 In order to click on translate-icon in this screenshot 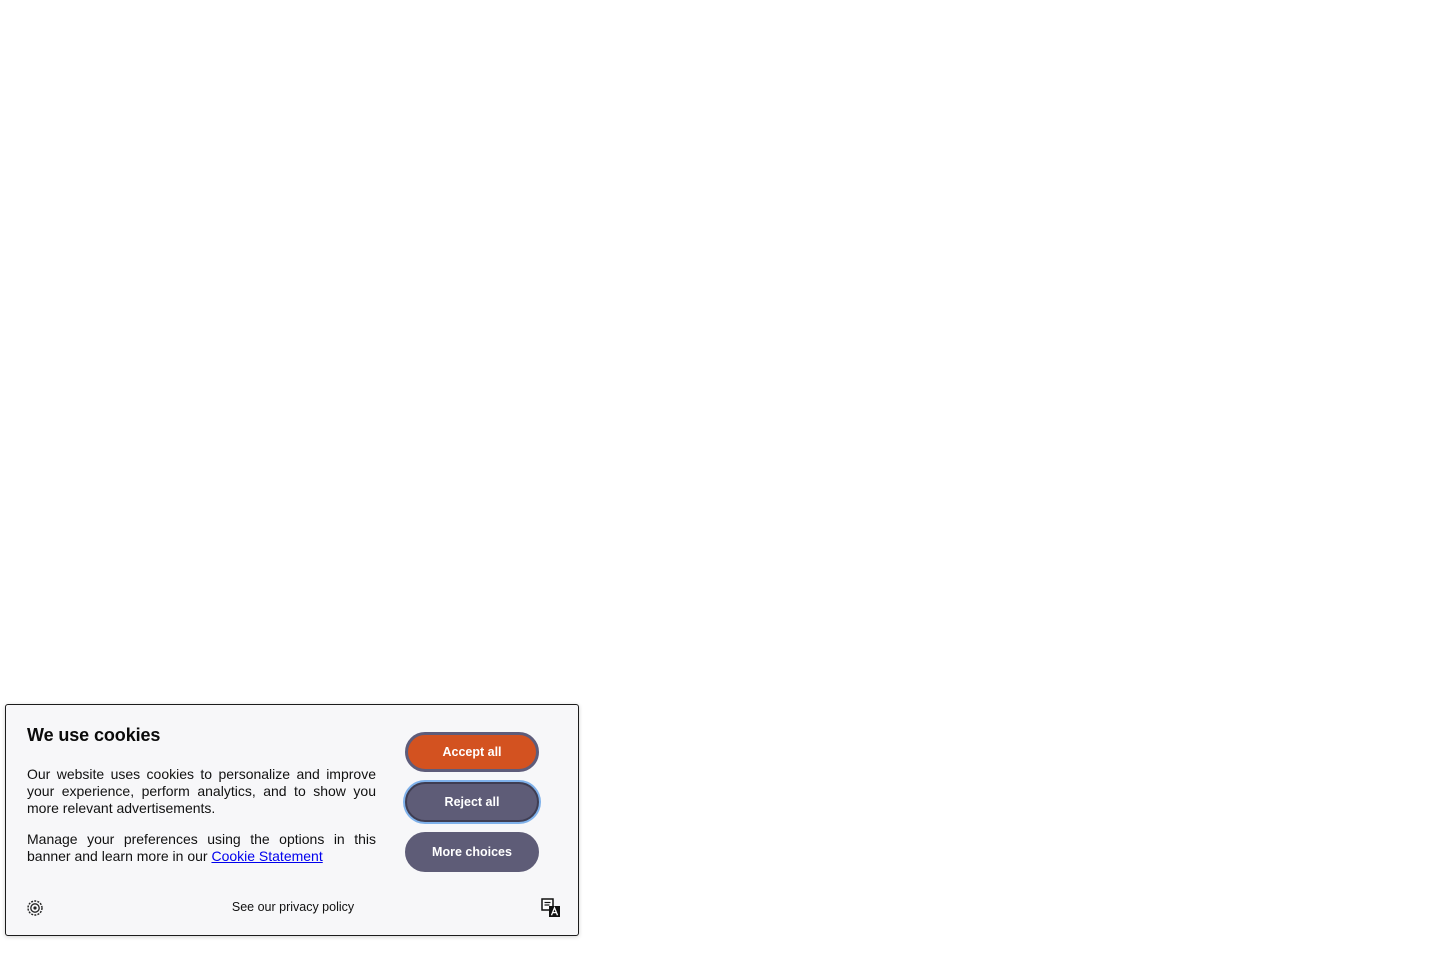, I will do `click(551, 908)`.